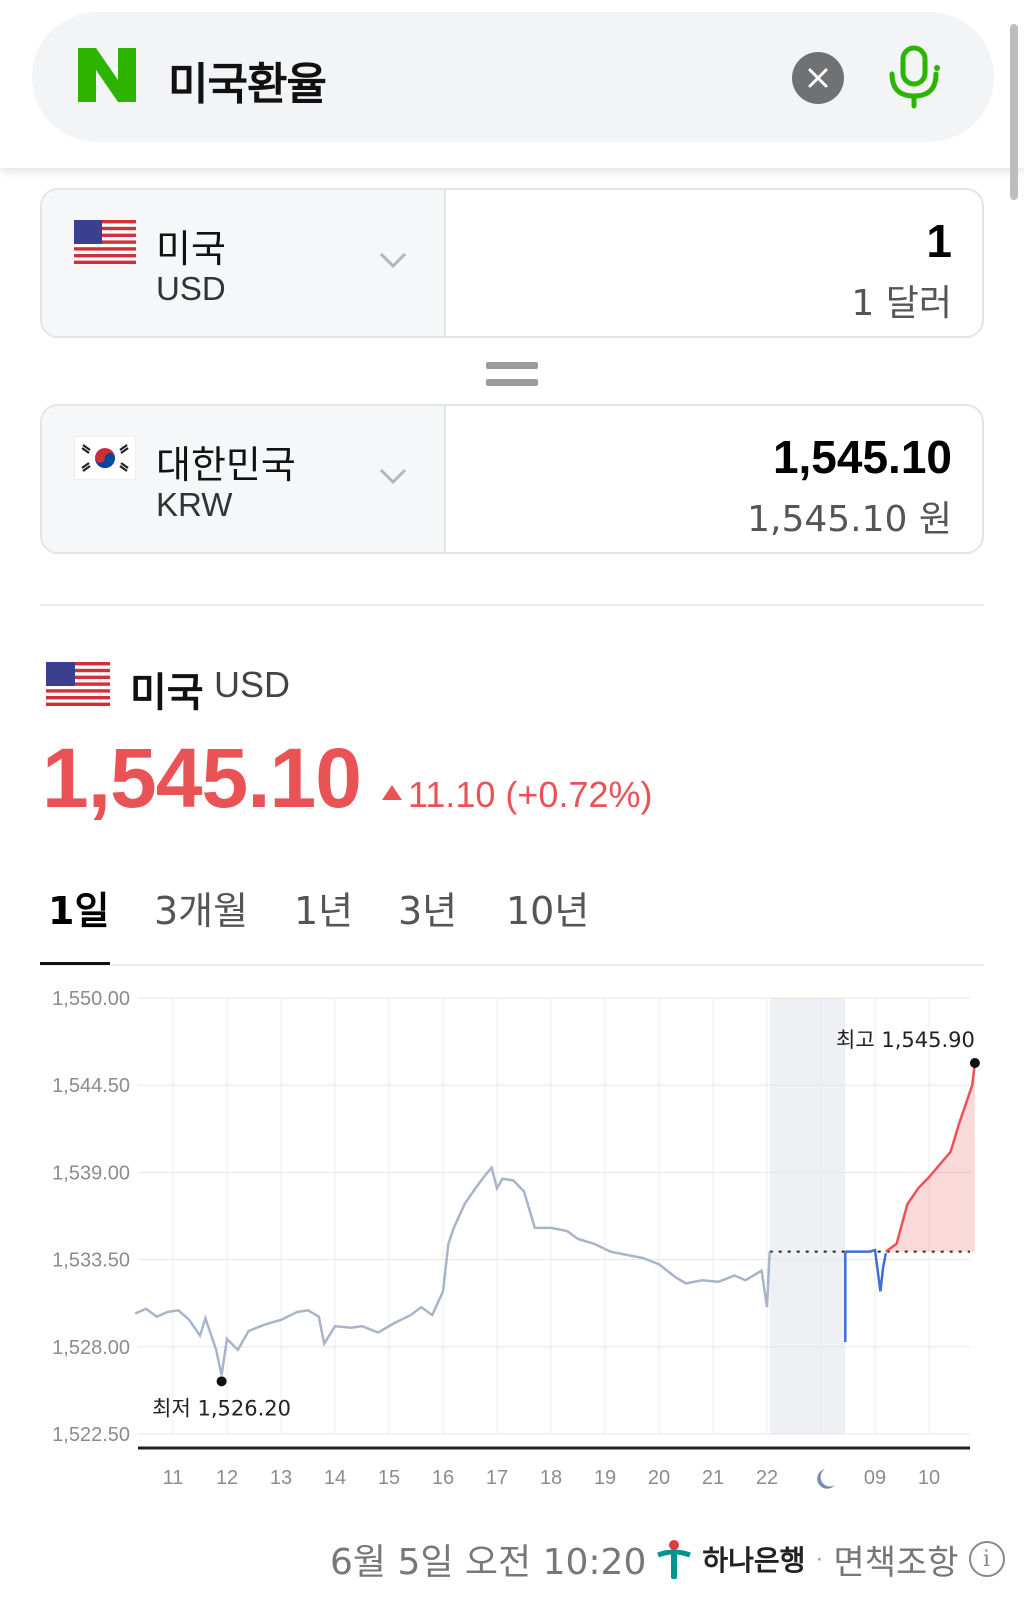 The image size is (1024, 1604). Describe the element at coordinates (427, 907) in the screenshot. I see `tab-3-years: 3년` at that location.